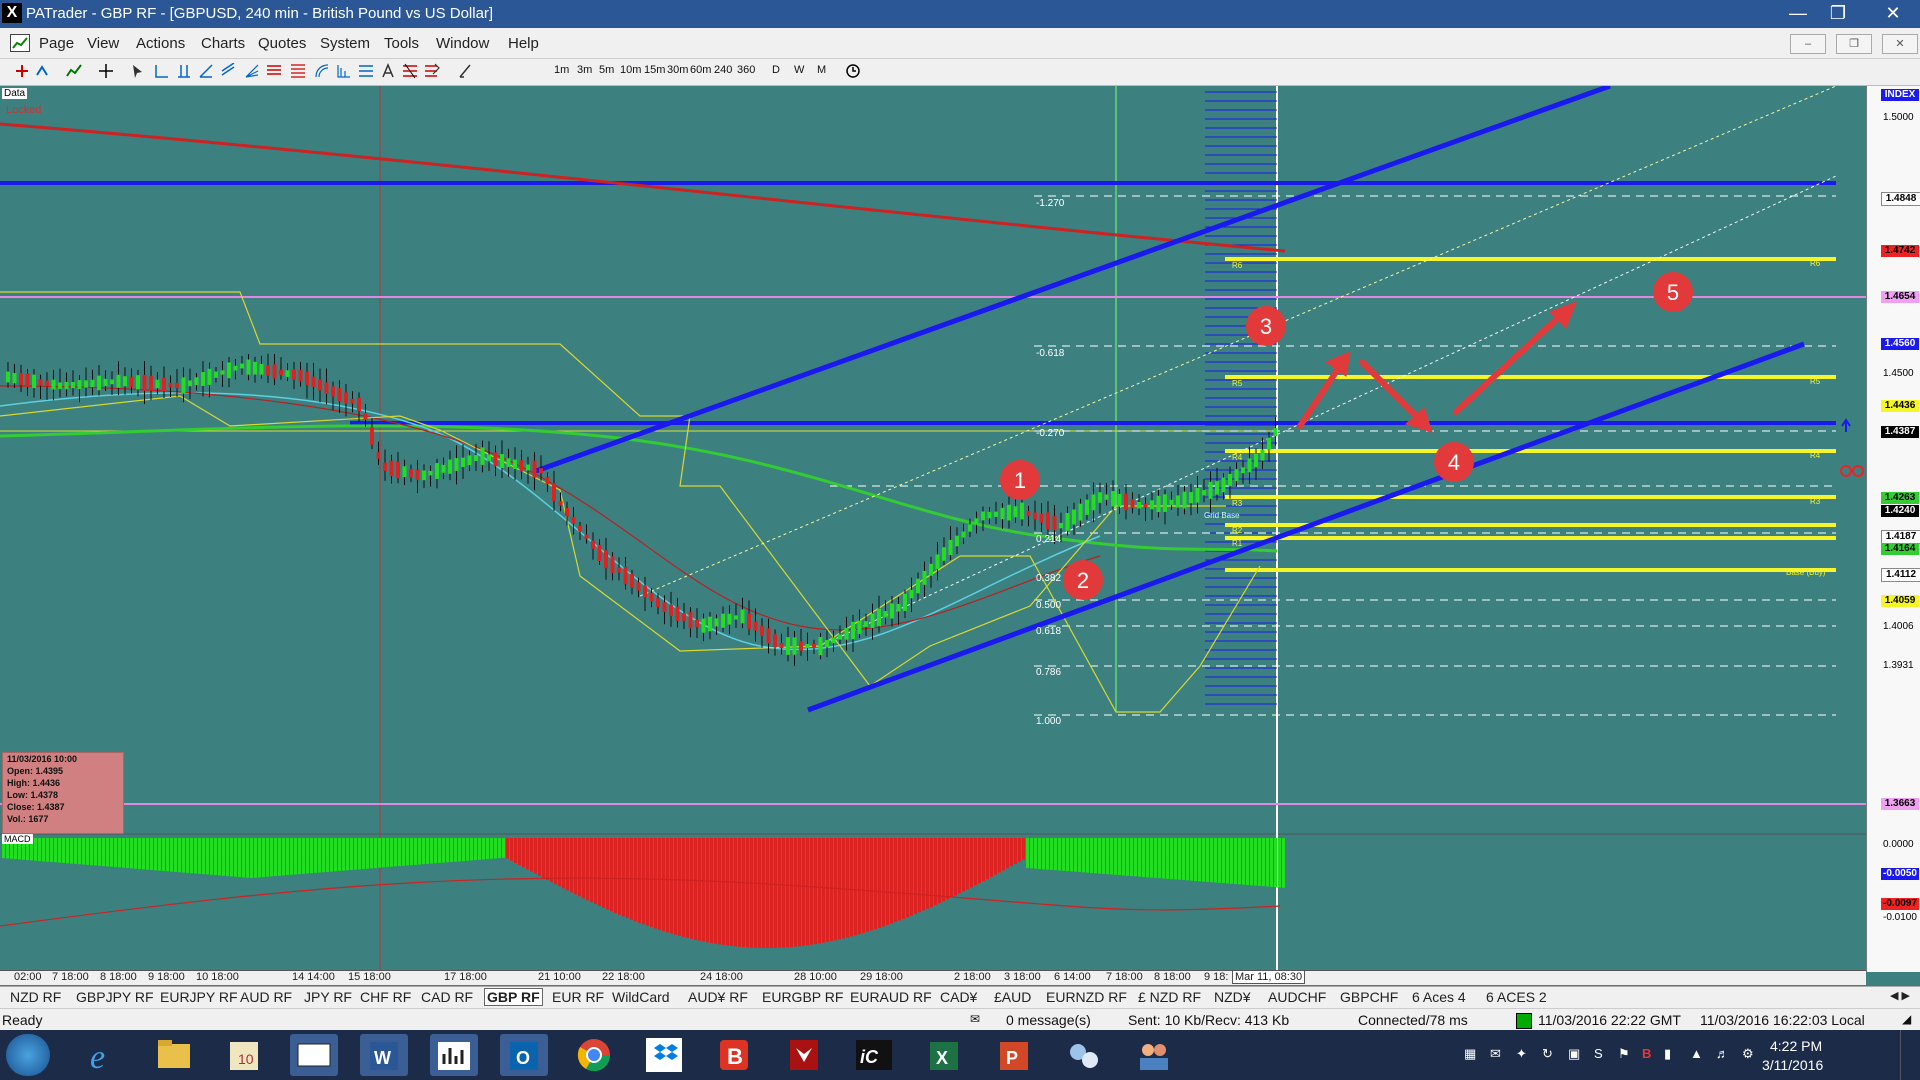  Describe the element at coordinates (654, 70) in the screenshot. I see `timeframe-15m: 15m` at that location.